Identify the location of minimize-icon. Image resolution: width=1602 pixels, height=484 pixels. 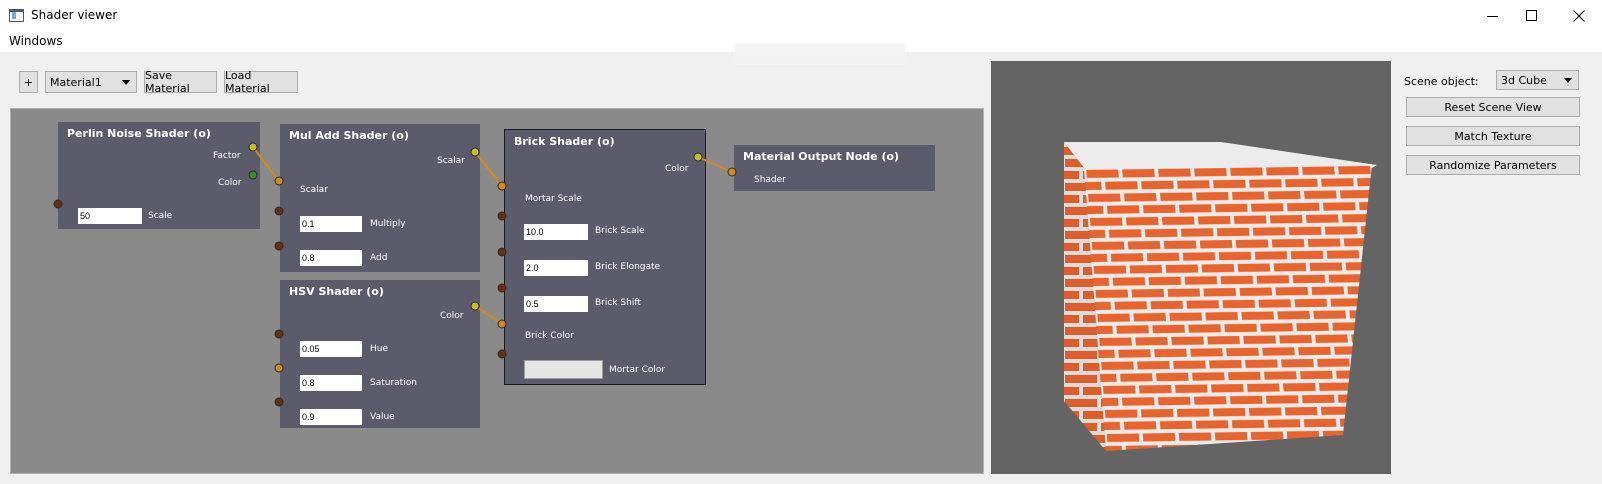
(1492, 16).